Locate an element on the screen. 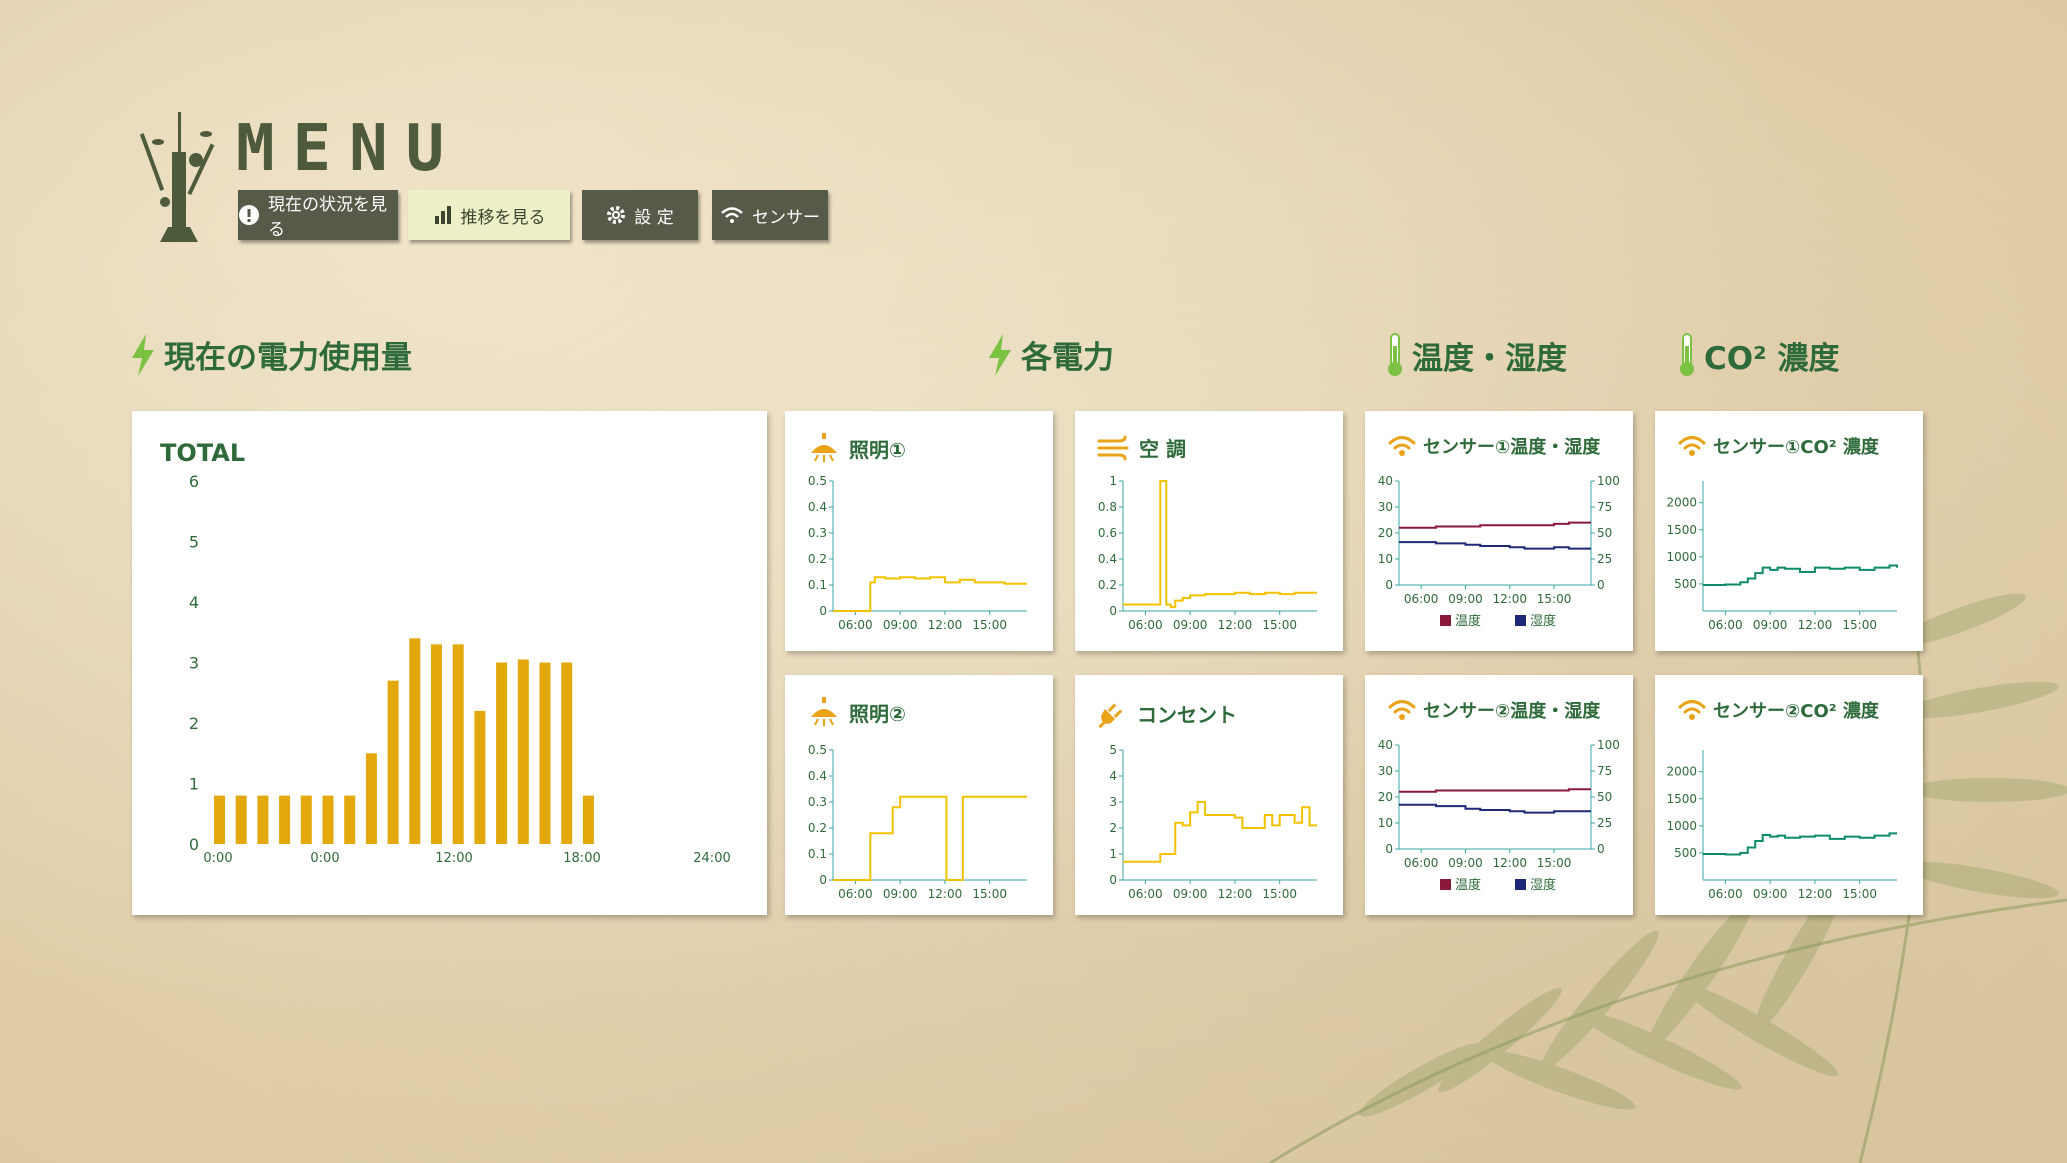  y-tick-label: 0.5 is located at coordinates (817, 750).